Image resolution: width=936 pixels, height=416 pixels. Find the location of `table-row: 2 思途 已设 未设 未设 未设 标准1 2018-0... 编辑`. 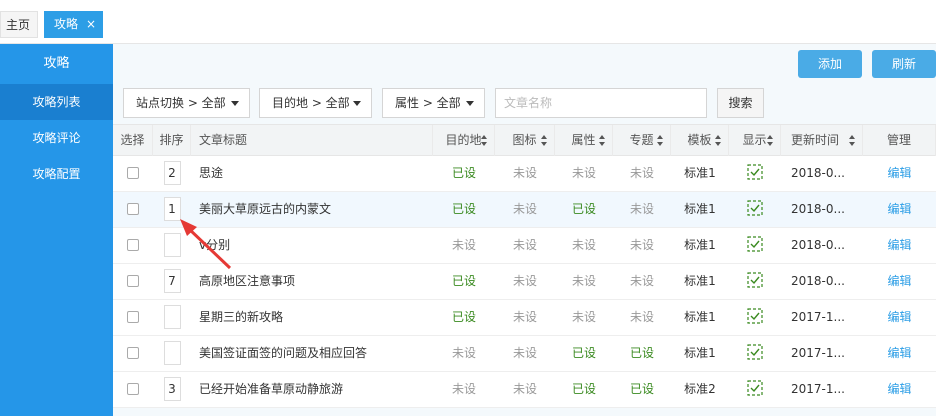

table-row: 2 思途 已设 未设 未设 未设 标准1 2018-0... 编辑 is located at coordinates (524, 174).